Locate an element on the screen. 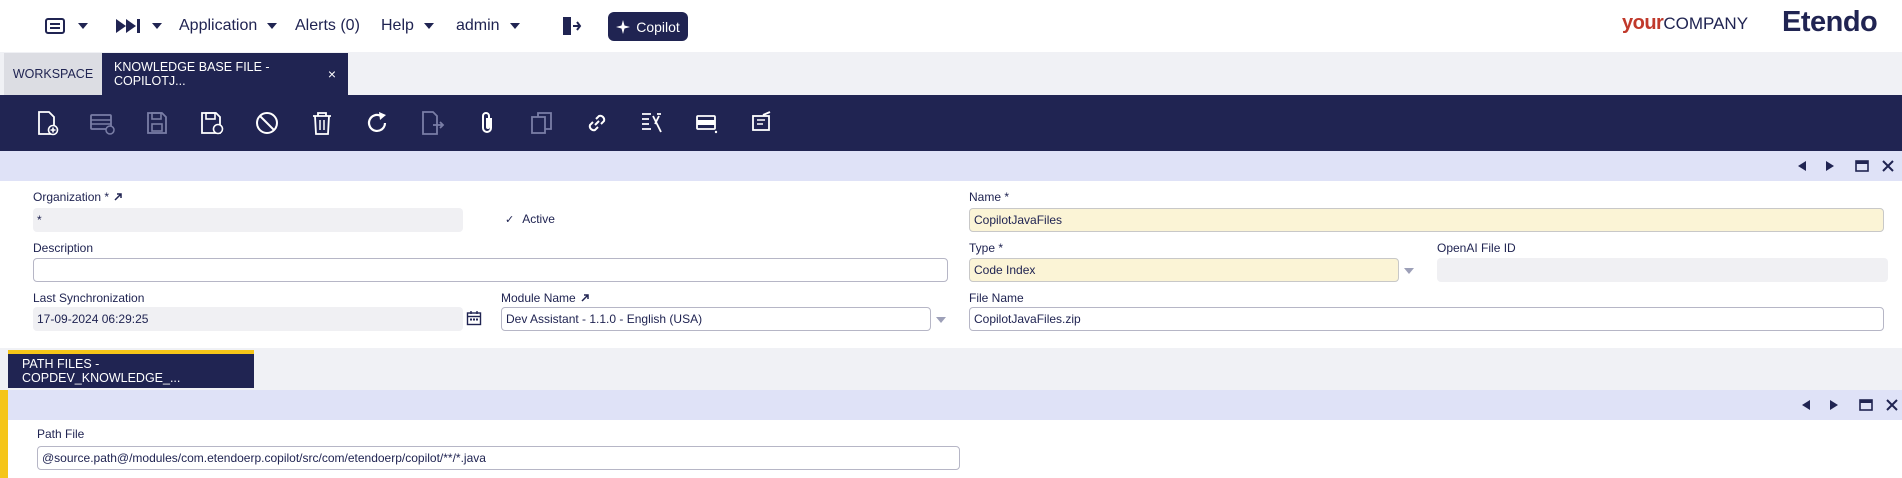  active-checkbox: ✓ Active is located at coordinates (530, 219).